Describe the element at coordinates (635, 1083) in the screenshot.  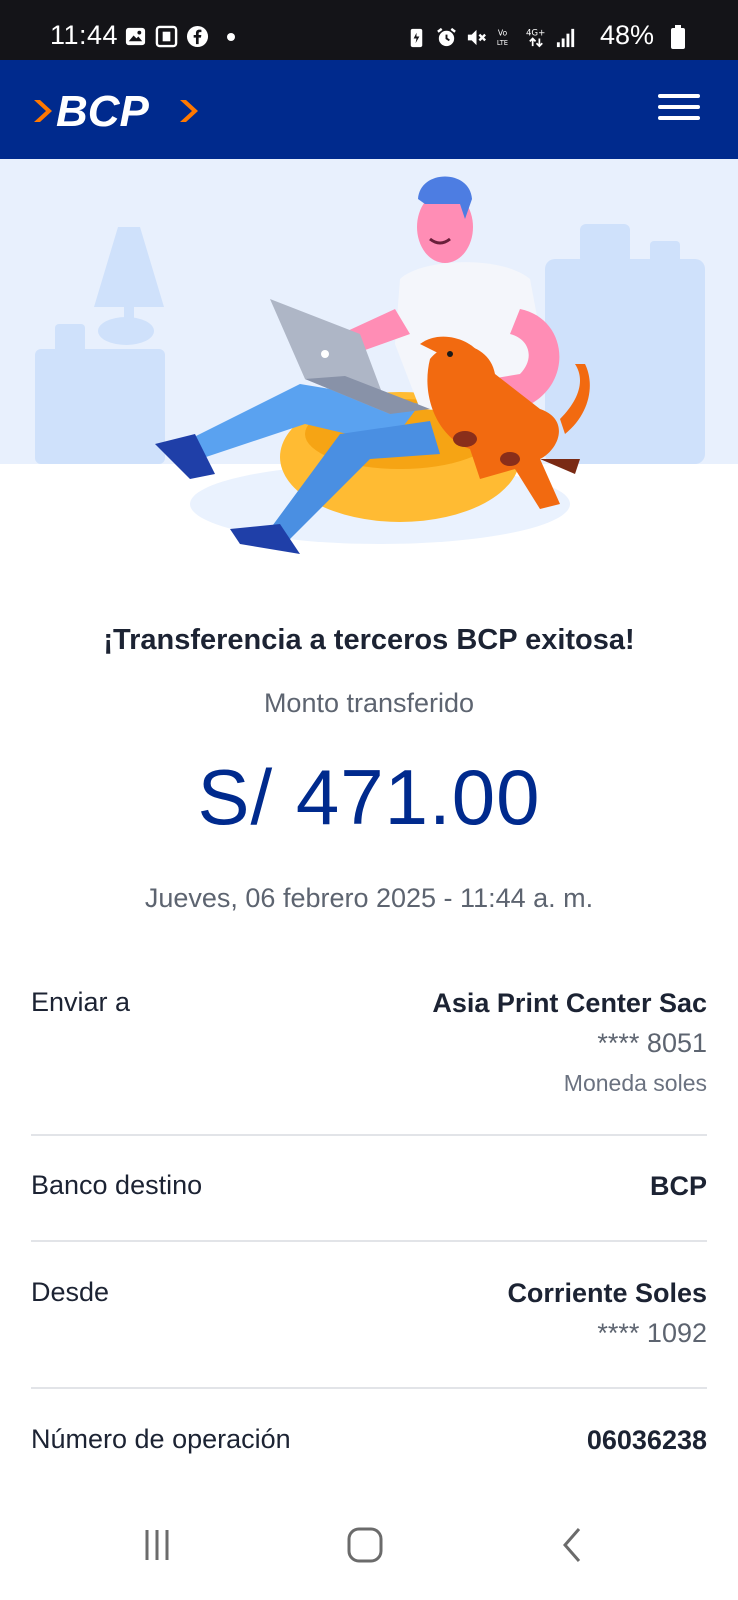
I see `recipient-currency: Moneda soles` at that location.